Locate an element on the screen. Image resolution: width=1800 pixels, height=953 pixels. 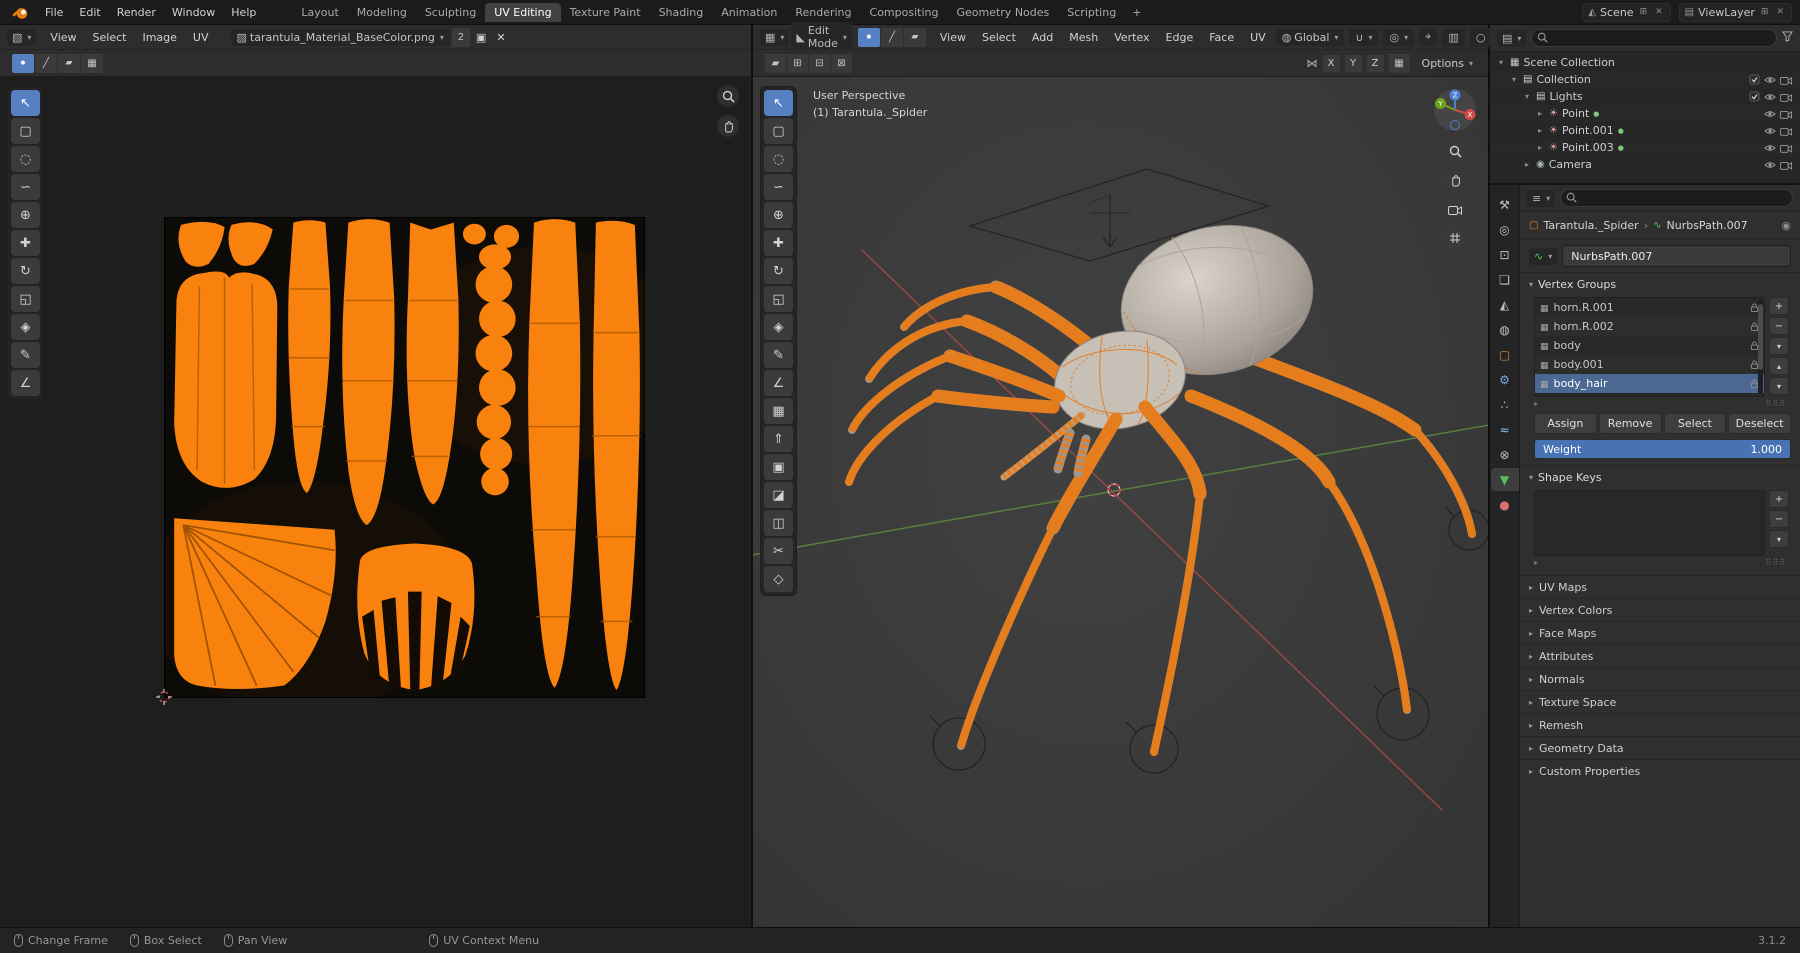
collapsed-panel-header: Remesh is located at coordinates (1660, 724).